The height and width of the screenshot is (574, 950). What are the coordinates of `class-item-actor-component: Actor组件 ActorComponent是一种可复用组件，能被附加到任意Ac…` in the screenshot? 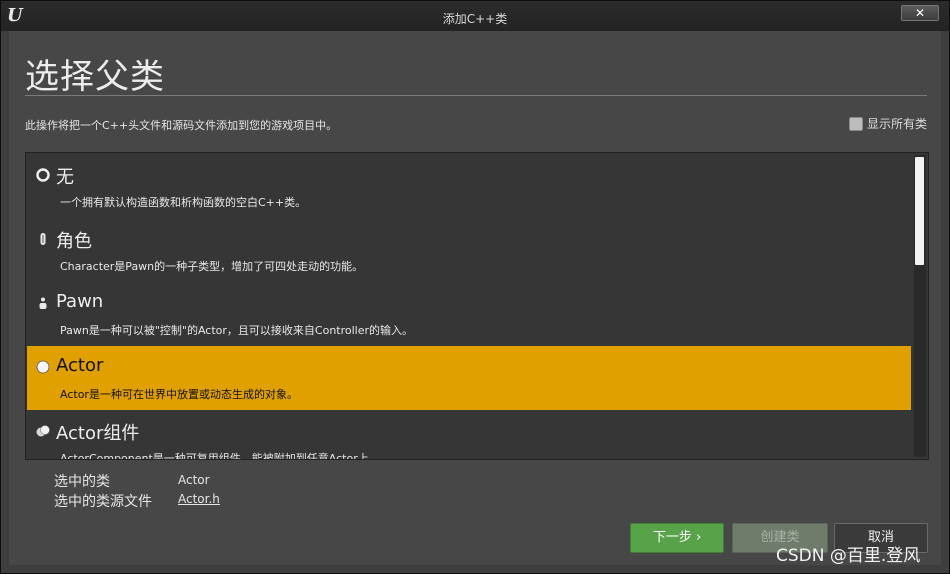 It's located at (469, 435).